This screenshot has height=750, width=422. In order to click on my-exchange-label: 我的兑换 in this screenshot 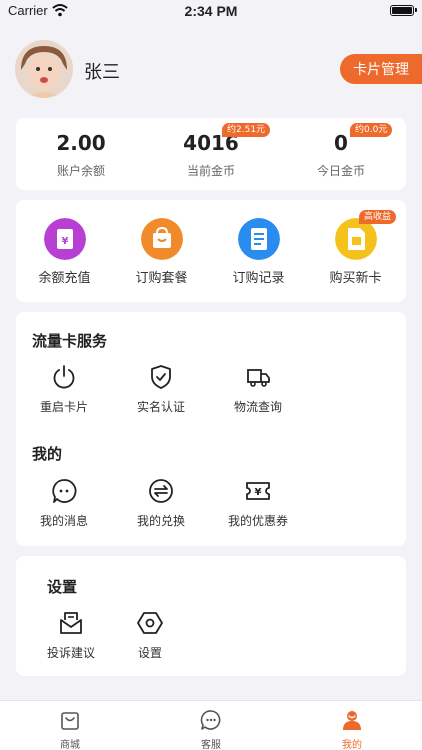, I will do `click(160, 521)`.